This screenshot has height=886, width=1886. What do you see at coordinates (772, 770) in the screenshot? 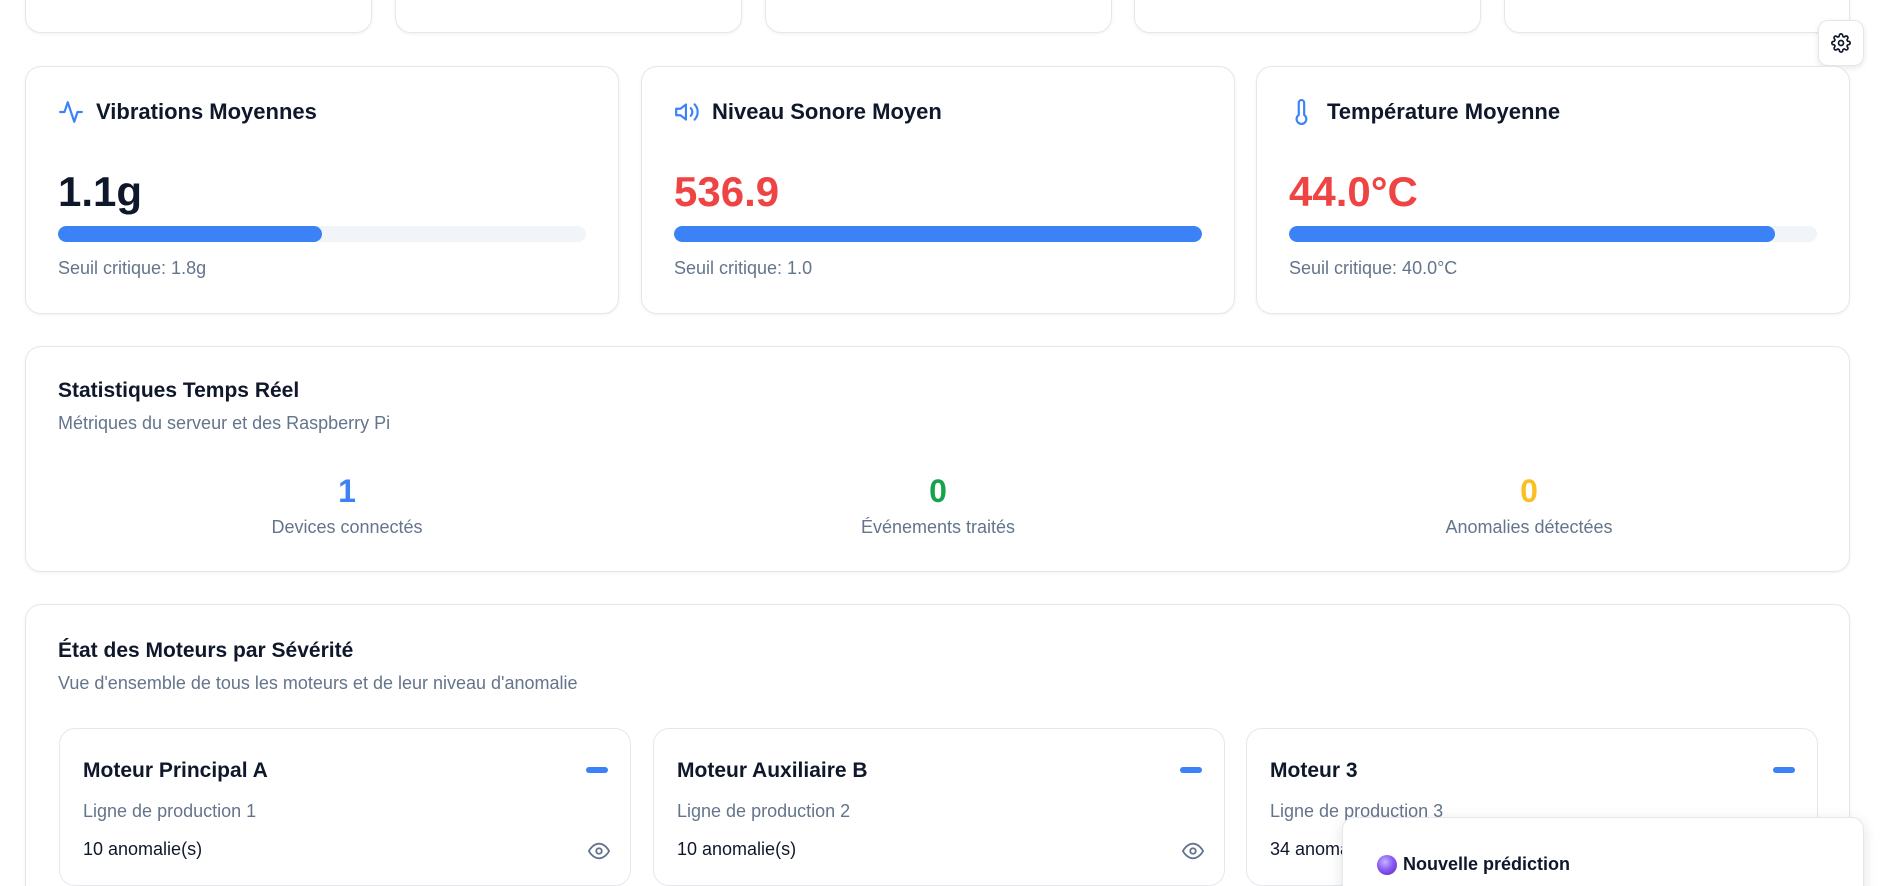
I see `motor-name: Moteur Auxiliaire B` at bounding box center [772, 770].